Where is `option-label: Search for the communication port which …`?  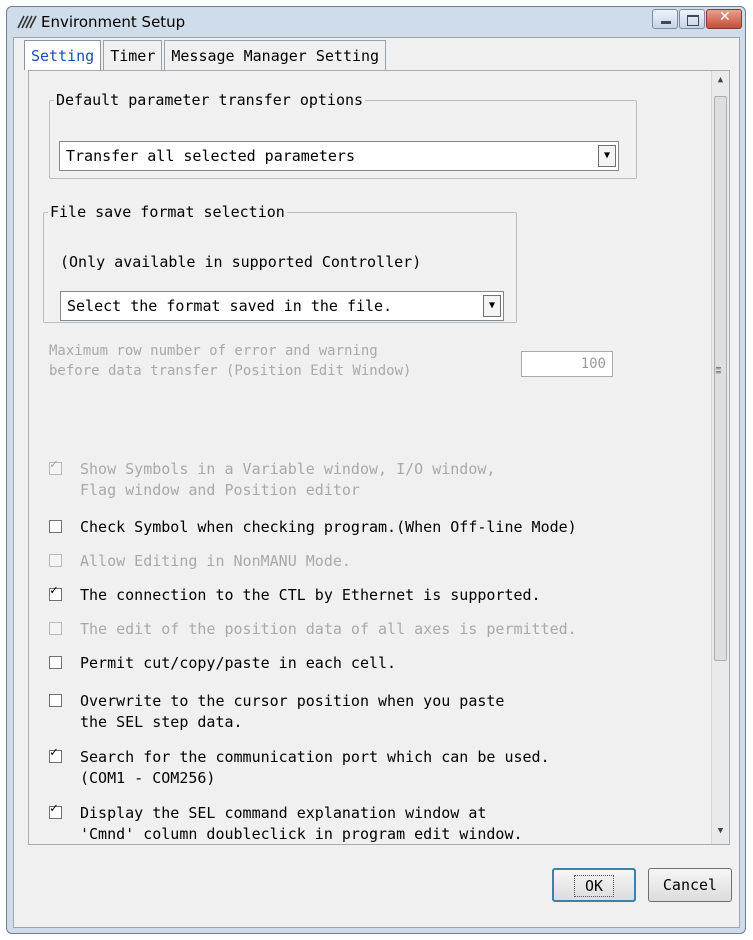 option-label: Search for the communication port which … is located at coordinates (315, 767).